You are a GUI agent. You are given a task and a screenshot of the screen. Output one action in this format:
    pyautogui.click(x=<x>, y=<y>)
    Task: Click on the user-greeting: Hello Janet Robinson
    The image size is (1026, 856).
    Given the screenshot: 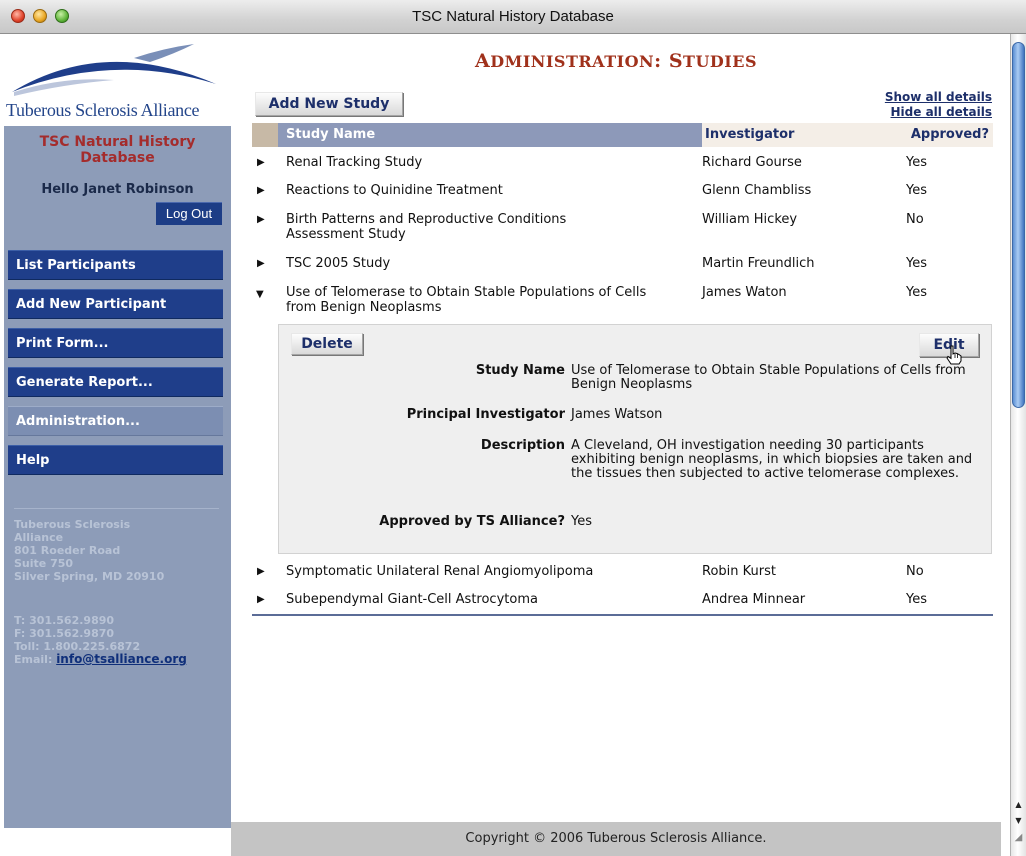 What is the action you would take?
    pyautogui.click(x=117, y=189)
    